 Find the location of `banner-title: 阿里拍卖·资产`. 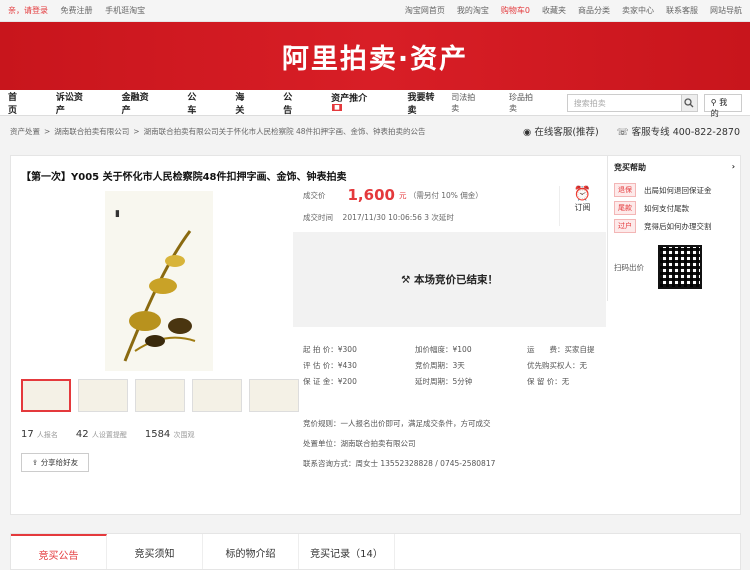

banner-title: 阿里拍卖·资产 is located at coordinates (375, 59).